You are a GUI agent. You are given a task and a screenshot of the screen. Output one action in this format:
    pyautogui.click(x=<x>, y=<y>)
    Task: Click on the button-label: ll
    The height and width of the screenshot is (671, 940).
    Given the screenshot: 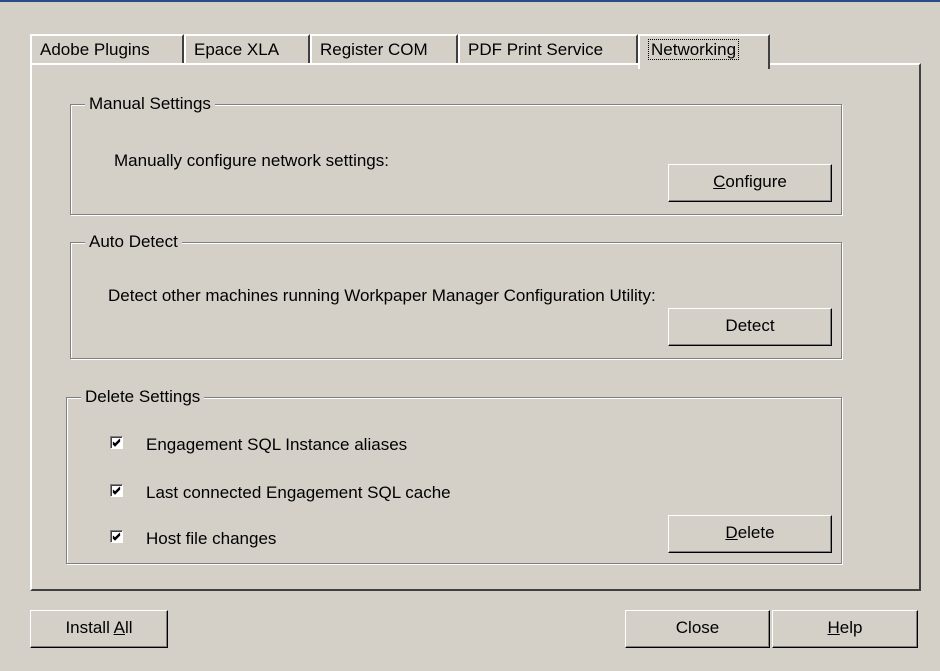 What is the action you would take?
    pyautogui.click(x=128, y=627)
    